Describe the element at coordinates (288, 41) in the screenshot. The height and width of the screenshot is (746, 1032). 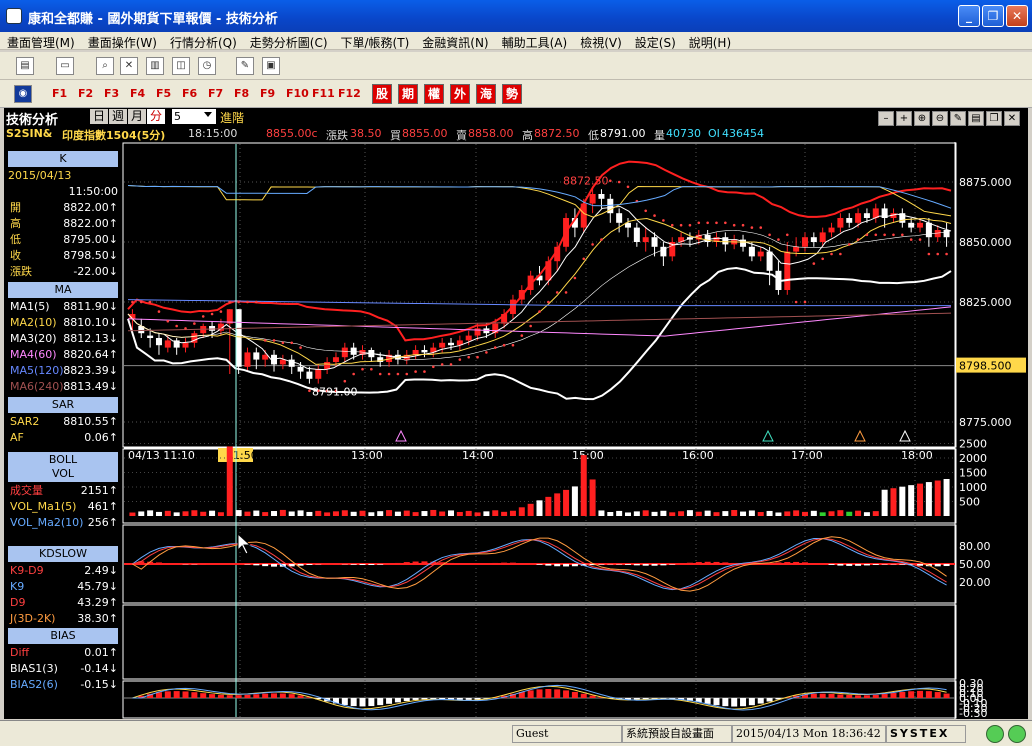
I see `menu-item-3: 走勢分析圖(C)` at that location.